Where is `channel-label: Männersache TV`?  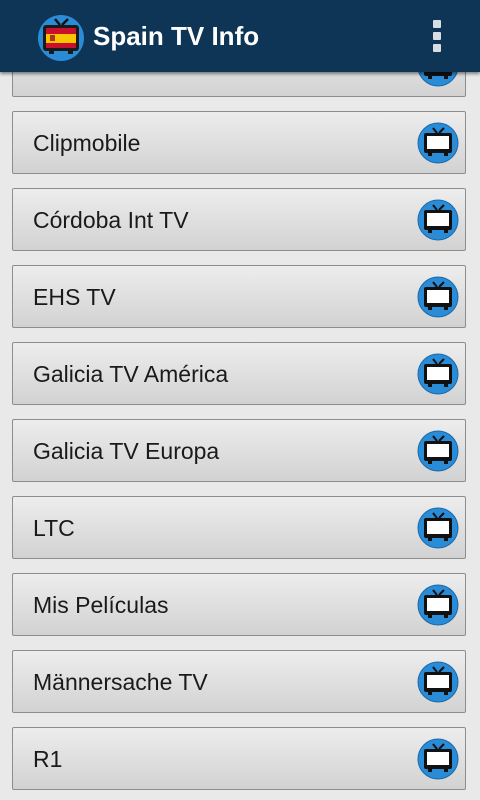 channel-label: Männersache TV is located at coordinates (120, 682).